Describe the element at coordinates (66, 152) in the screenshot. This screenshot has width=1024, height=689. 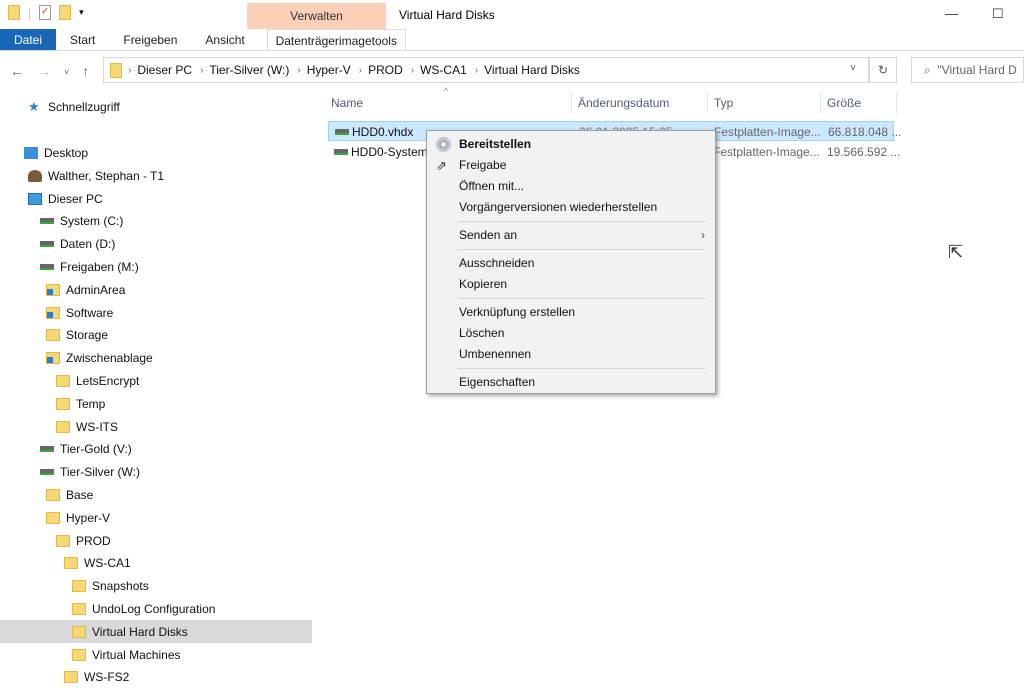
I see `sidebar-item-label: Desktop` at that location.